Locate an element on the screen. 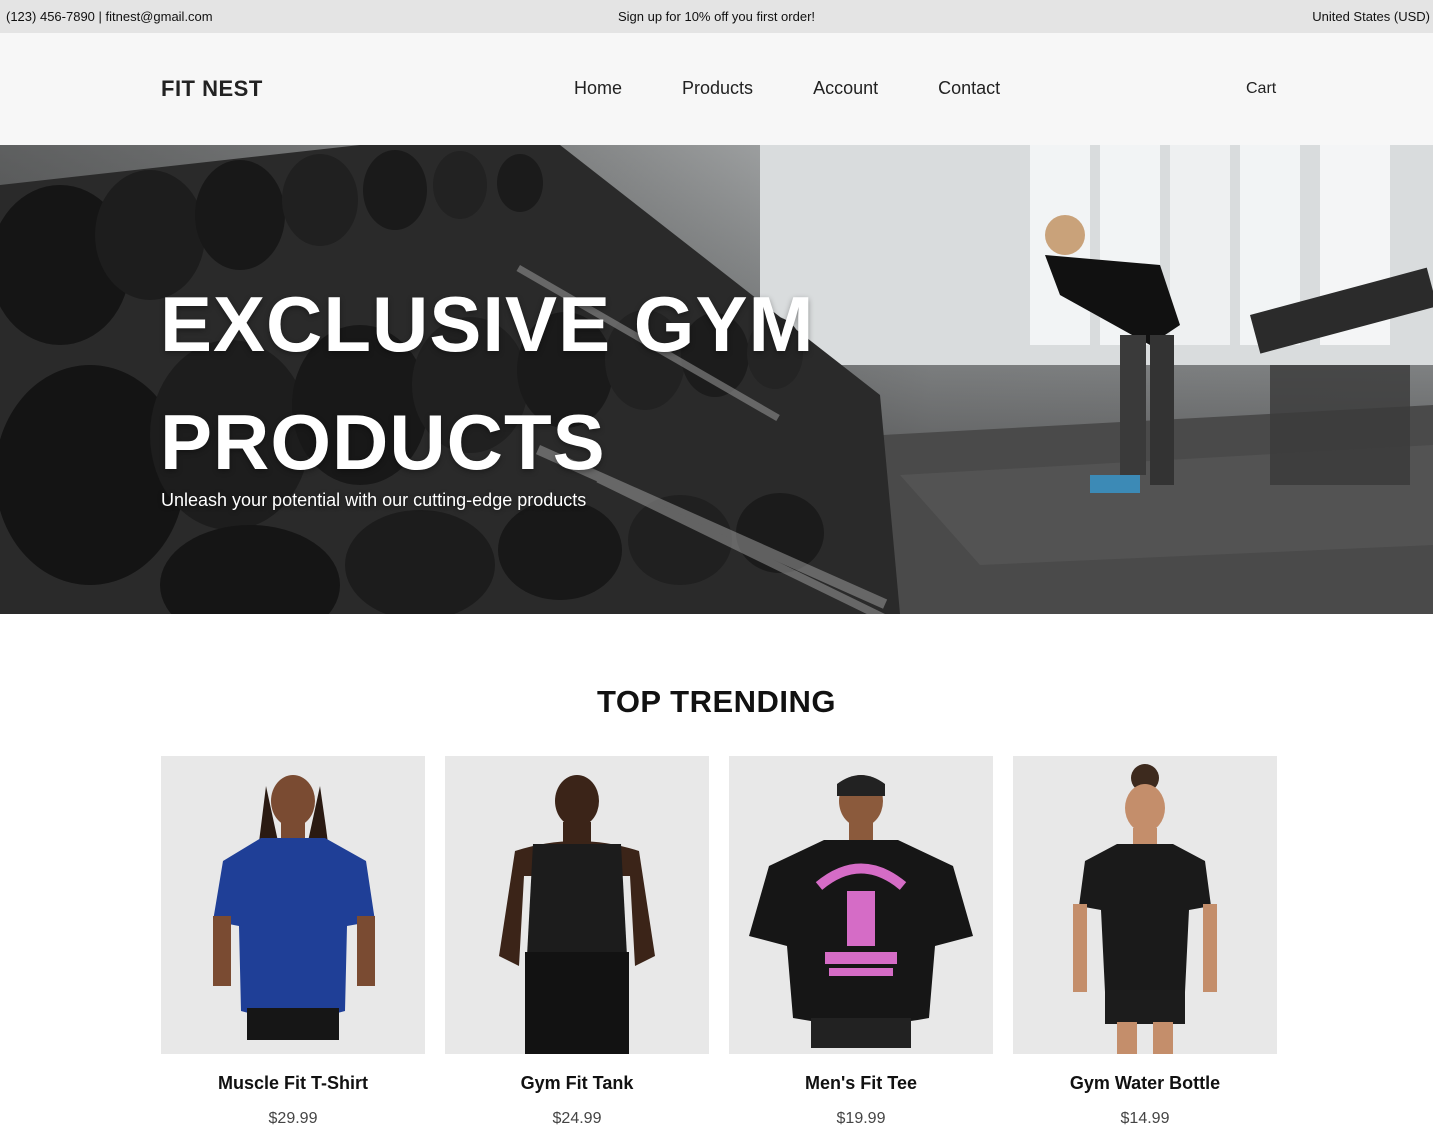 Image resolution: width=1433 pixels, height=1138 pixels. product-price: $29.99 is located at coordinates (293, 1118).